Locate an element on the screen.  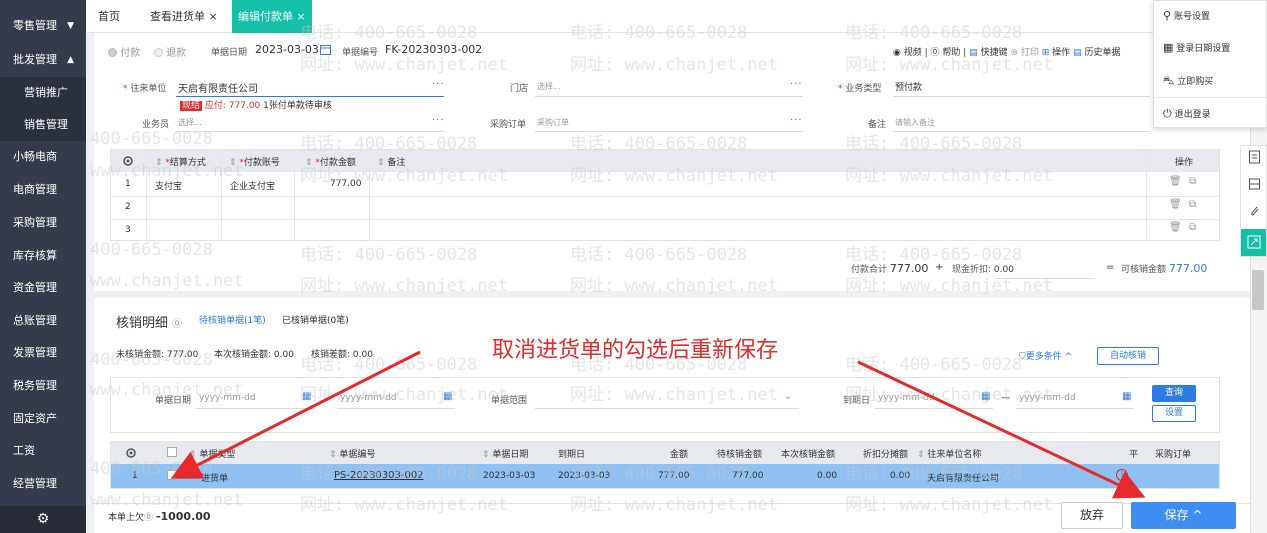
col-doc-code: ⇕ 单据编号 is located at coordinates (352, 453).